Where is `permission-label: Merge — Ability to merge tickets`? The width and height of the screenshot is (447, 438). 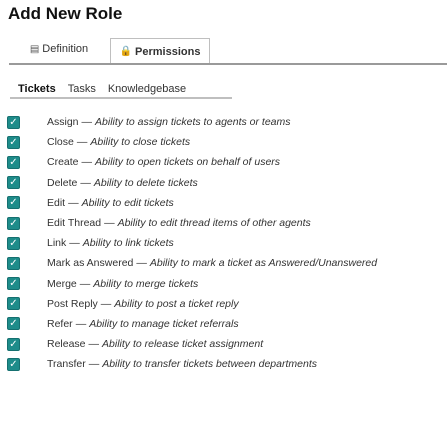 permission-label: Merge — Ability to merge tickets is located at coordinates (122, 284).